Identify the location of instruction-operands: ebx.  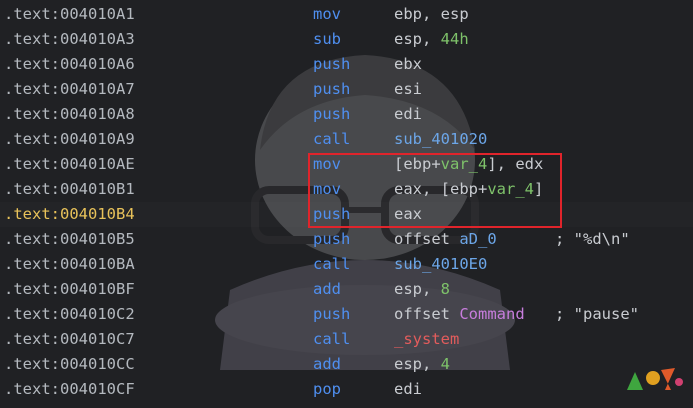
(408, 64).